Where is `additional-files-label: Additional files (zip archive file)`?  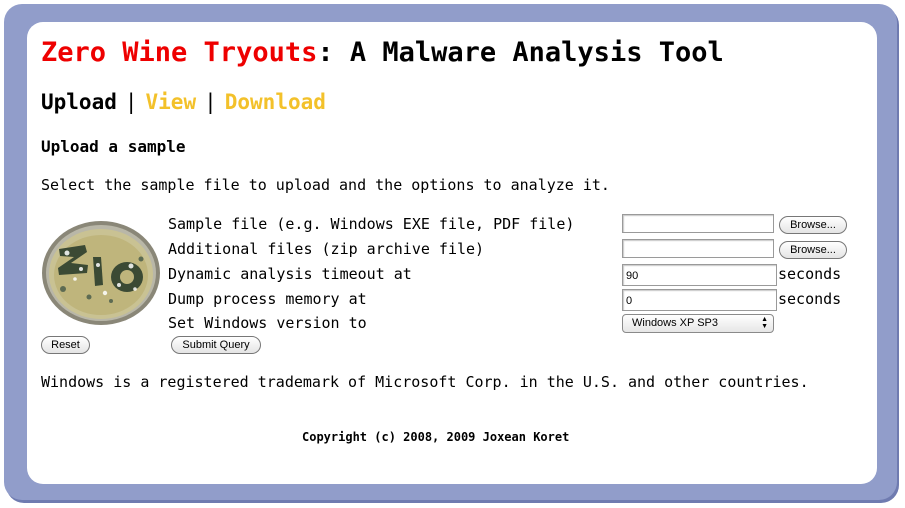
additional-files-label: Additional files (zip archive file) is located at coordinates (326, 249).